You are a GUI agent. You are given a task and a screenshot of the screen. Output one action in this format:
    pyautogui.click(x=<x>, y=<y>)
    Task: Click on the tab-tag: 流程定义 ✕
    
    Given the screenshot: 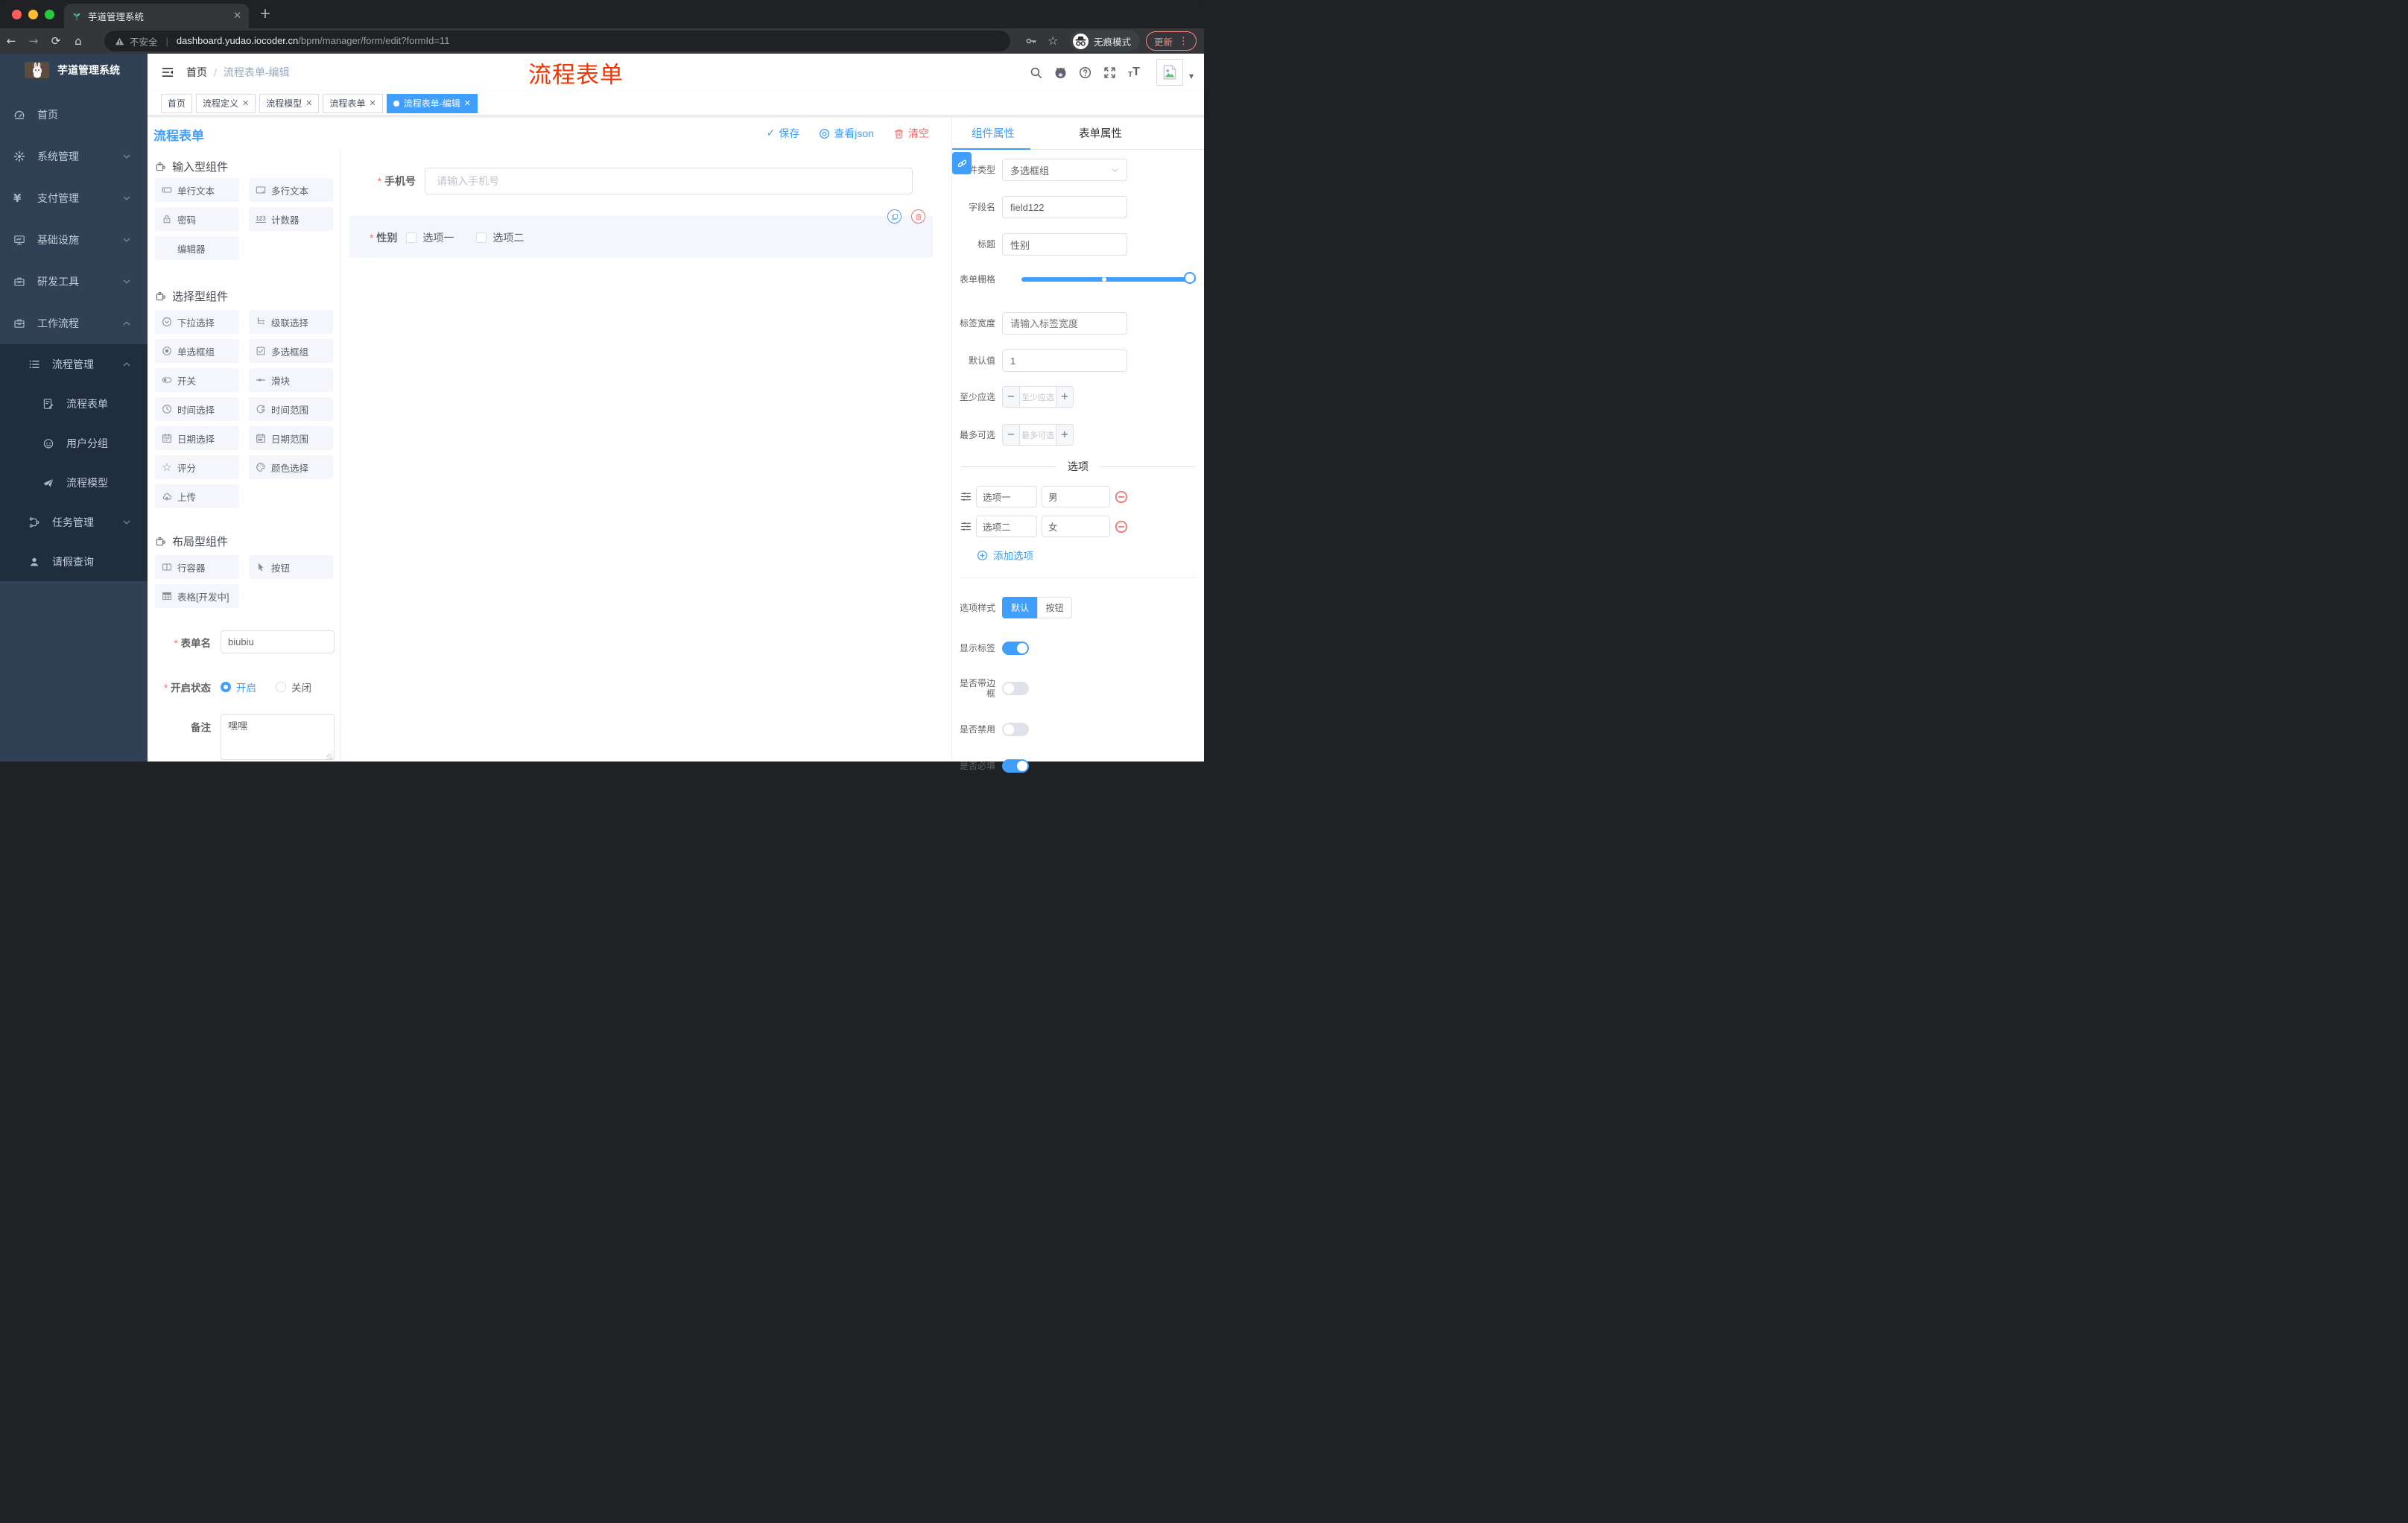 What is the action you would take?
    pyautogui.click(x=226, y=103)
    